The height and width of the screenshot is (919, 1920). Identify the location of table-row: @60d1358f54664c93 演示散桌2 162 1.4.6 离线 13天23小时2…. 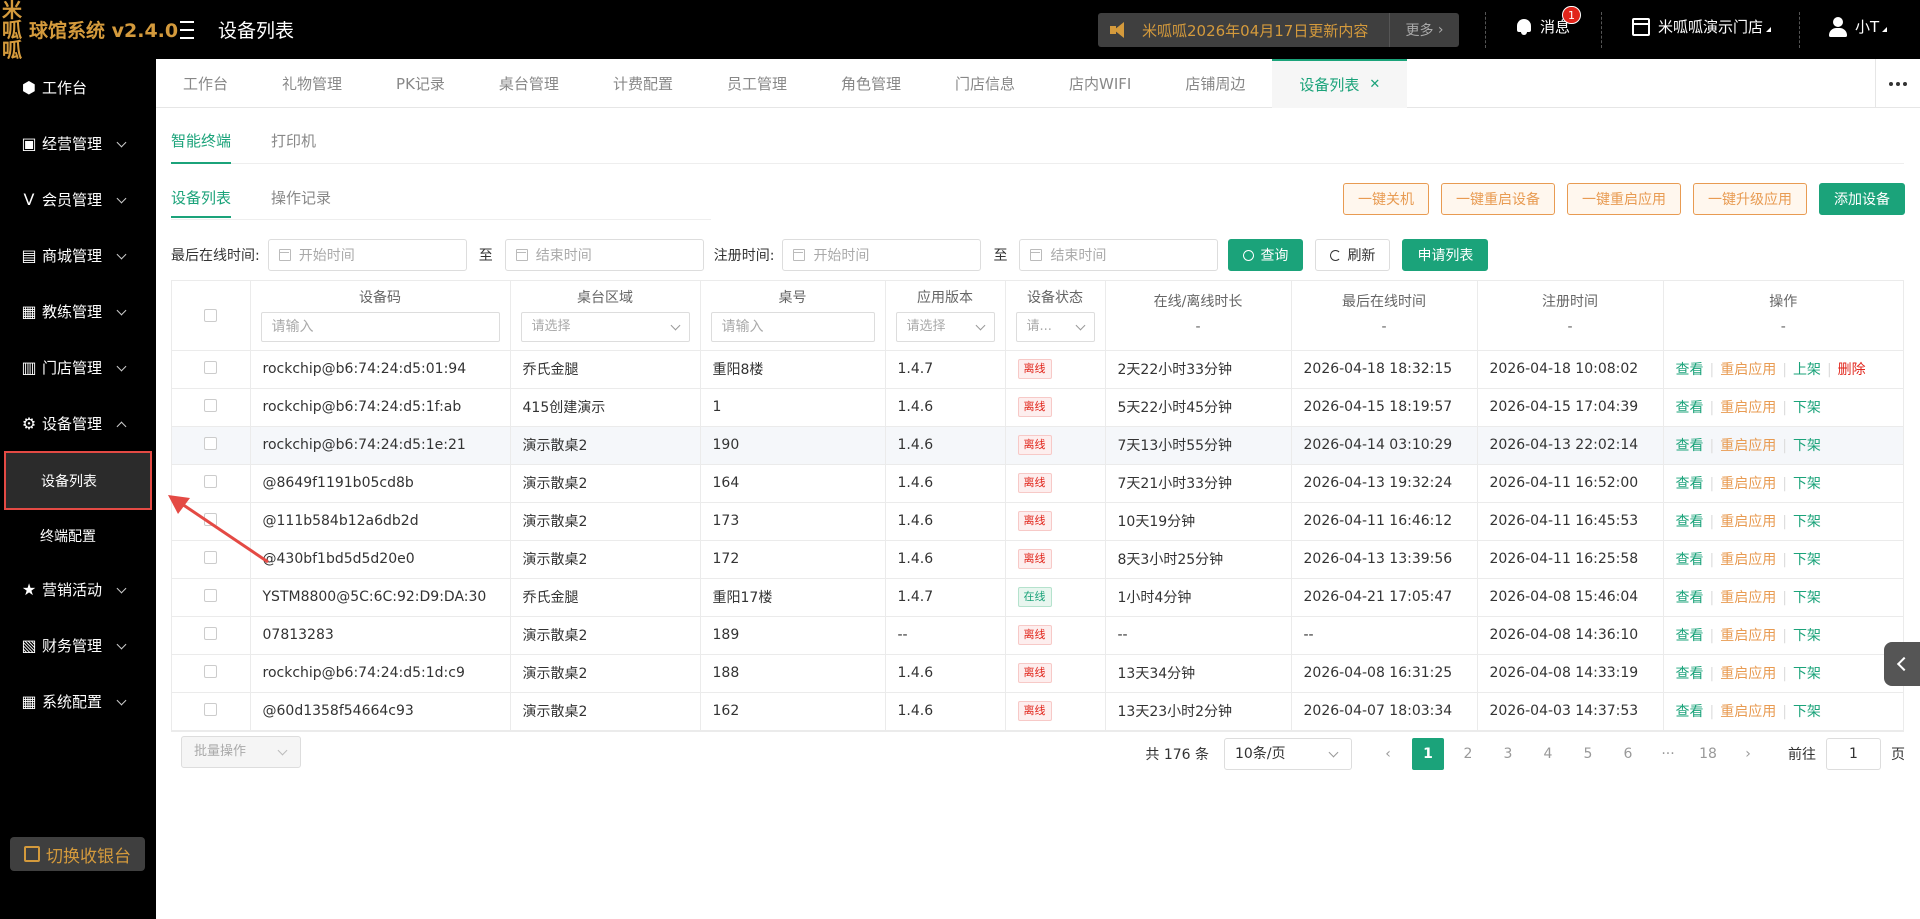
(1037, 711).